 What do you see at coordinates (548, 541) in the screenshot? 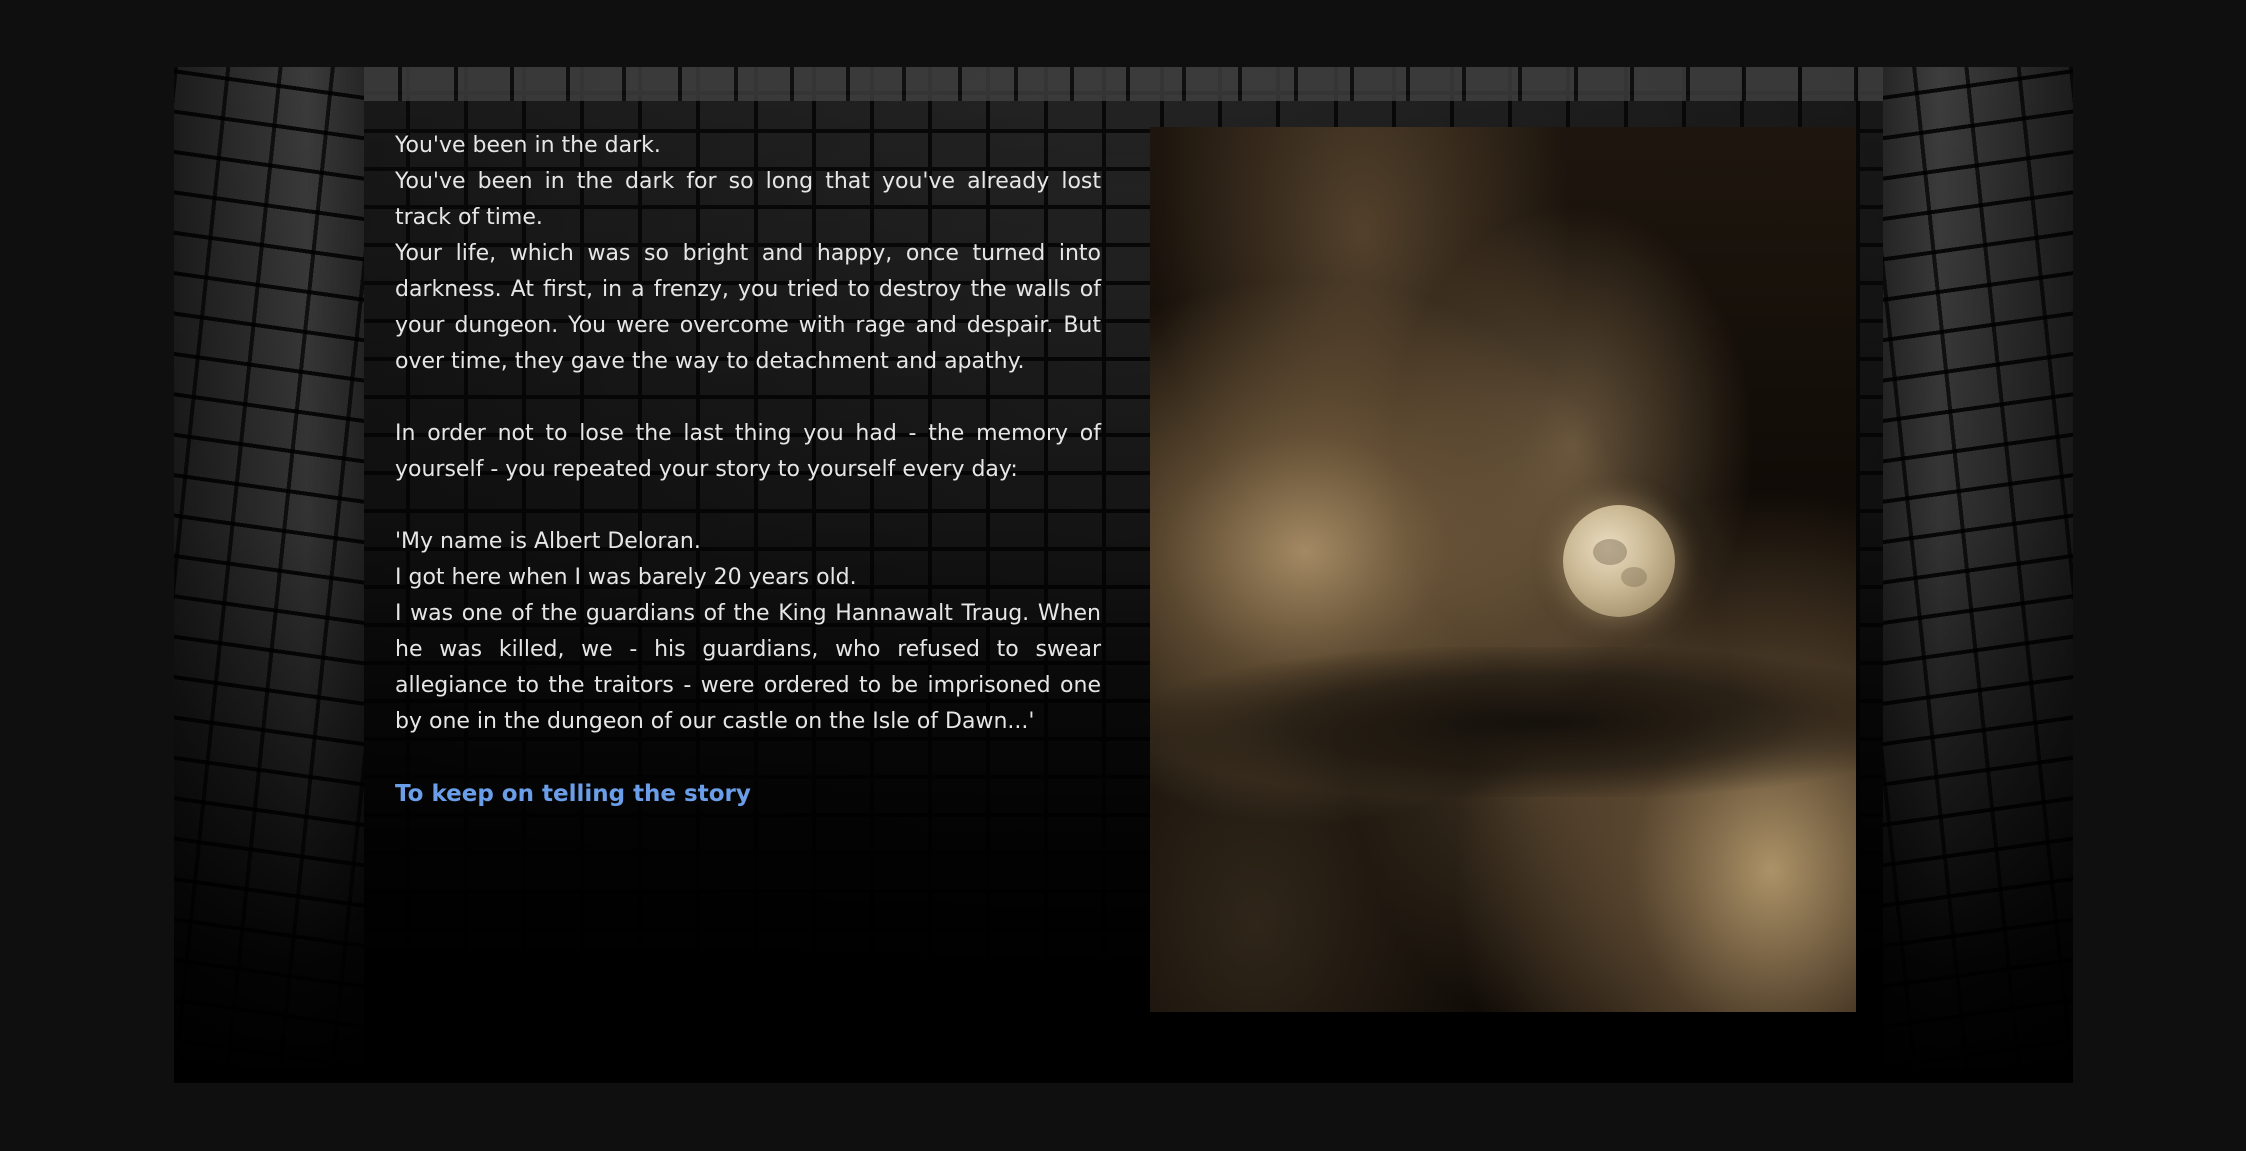
I see `story-paragraph: 'My name is Albert Deloran.` at bounding box center [548, 541].